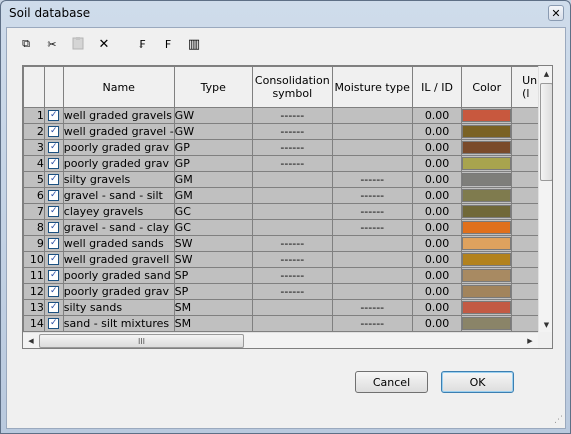  Describe the element at coordinates (194, 44) in the screenshot. I see `columns-button: ▥` at that location.